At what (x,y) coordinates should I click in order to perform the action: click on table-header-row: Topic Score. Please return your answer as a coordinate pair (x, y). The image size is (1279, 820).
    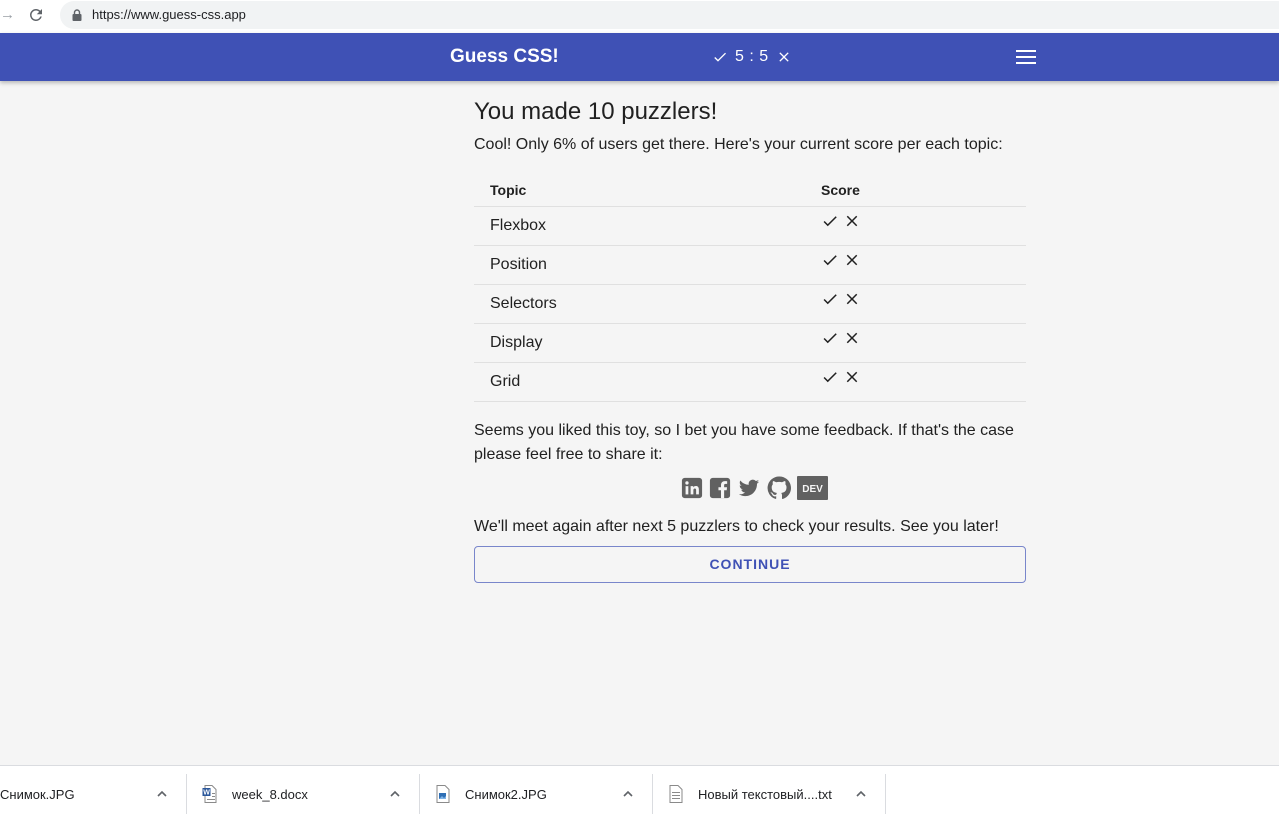
    Looking at the image, I should click on (750, 189).